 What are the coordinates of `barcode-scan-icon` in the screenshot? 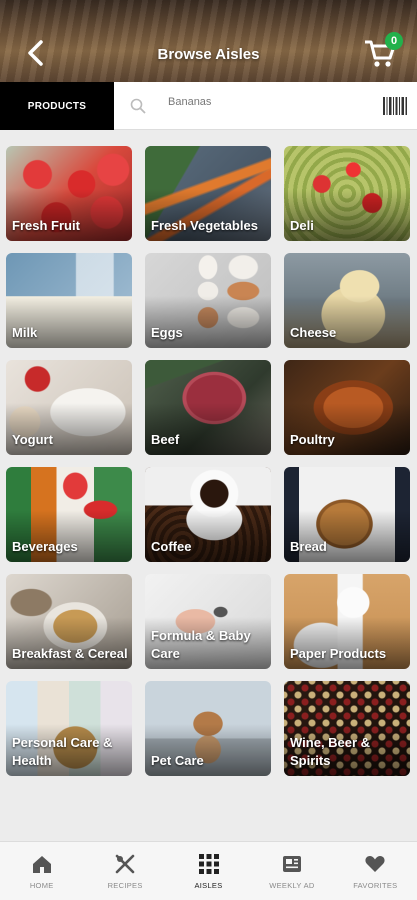 It's located at (395, 106).